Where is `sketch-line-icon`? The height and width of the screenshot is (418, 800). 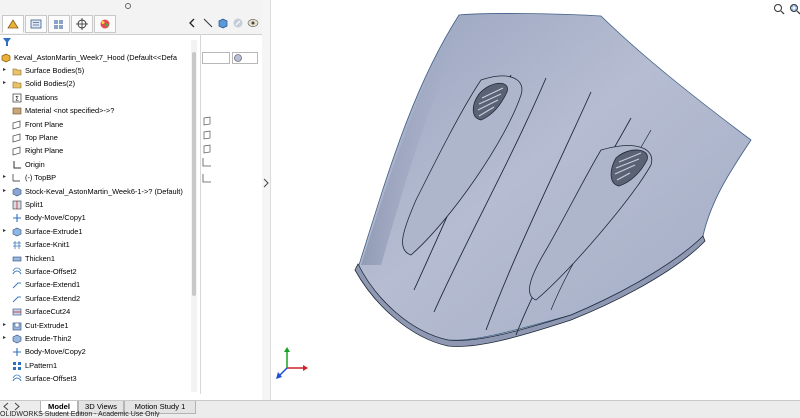
sketch-line-icon is located at coordinates (208, 23).